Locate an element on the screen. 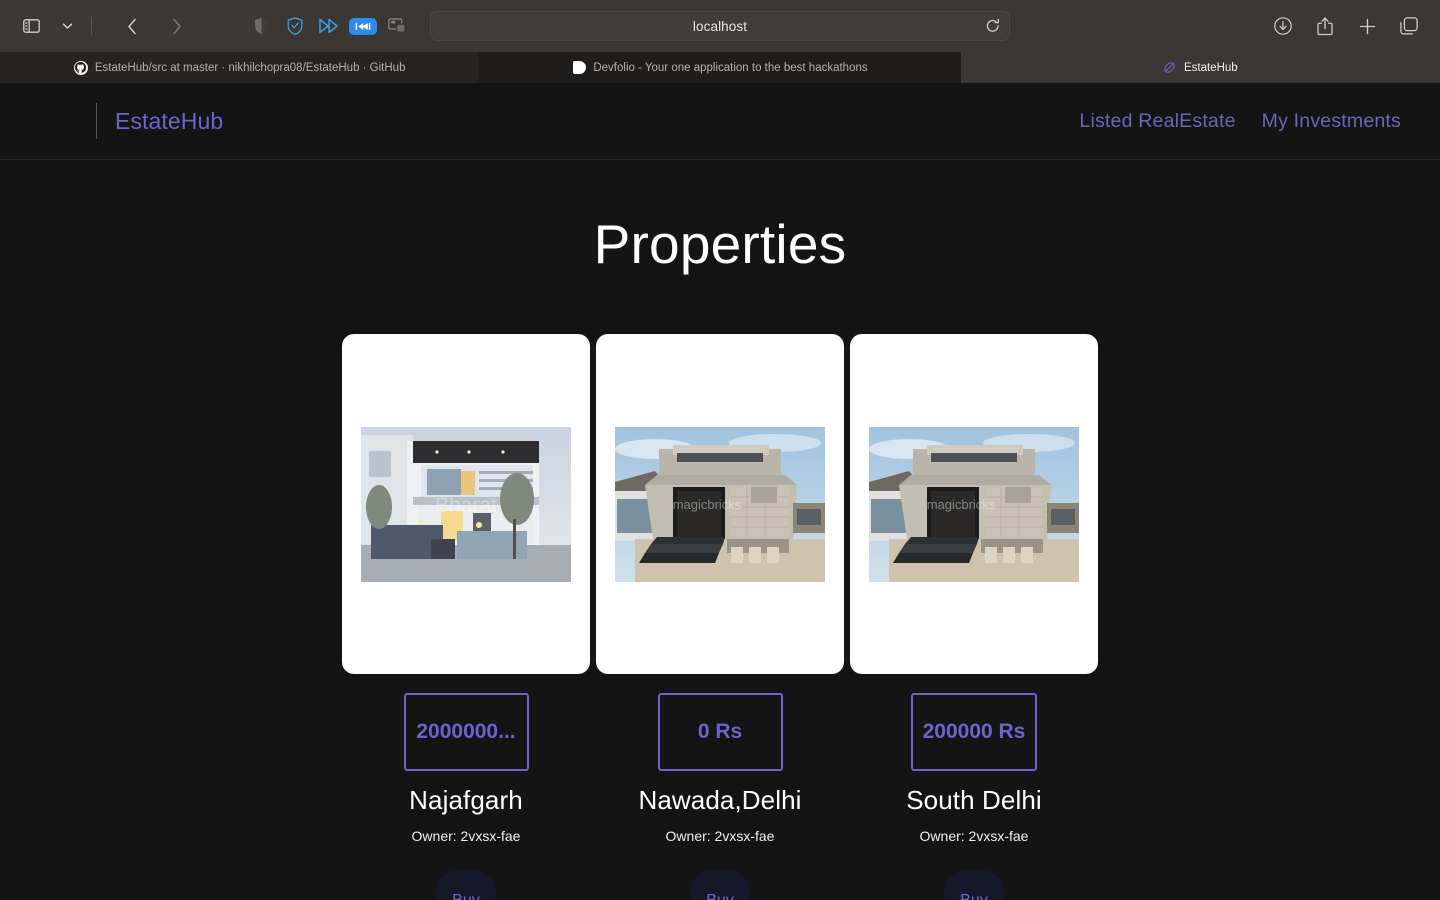 This screenshot has height=900, width=1440. chevron-right-icon is located at coordinates (176, 26).